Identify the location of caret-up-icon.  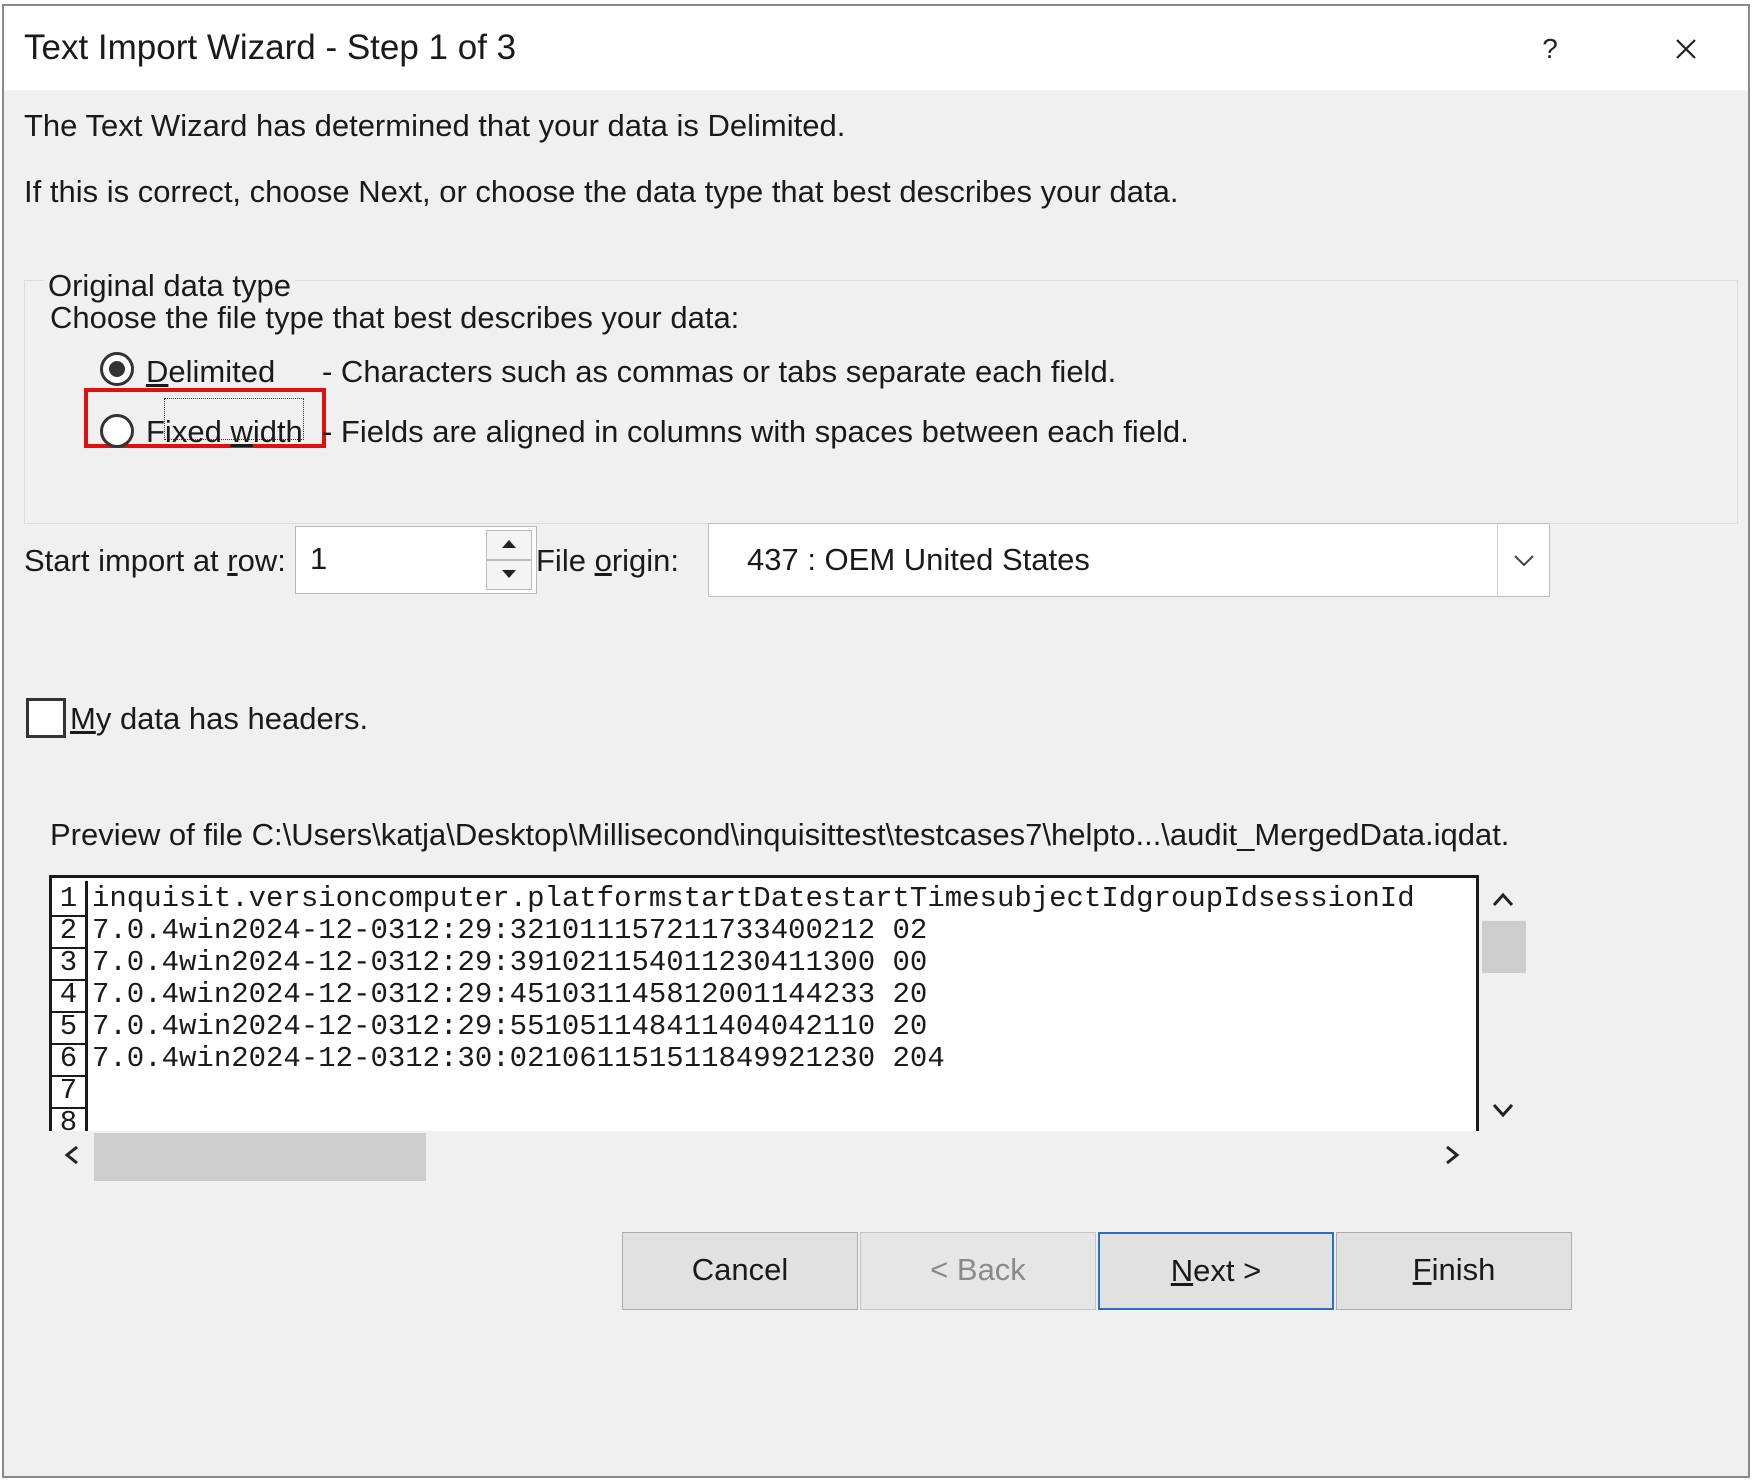
(509, 544).